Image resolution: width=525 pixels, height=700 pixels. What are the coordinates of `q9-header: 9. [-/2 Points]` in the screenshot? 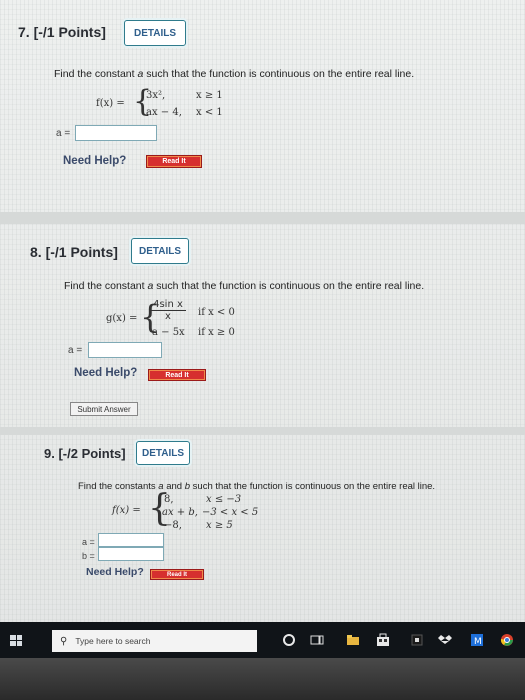 It's located at (85, 453).